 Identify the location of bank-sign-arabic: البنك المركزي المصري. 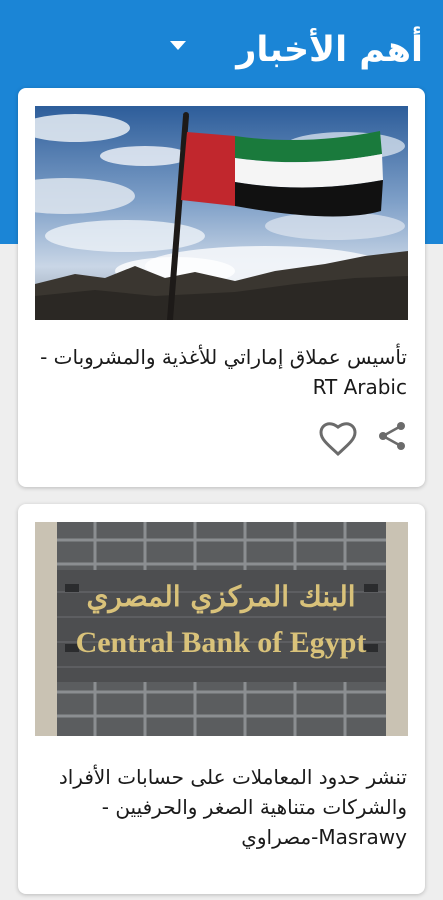
(220, 597).